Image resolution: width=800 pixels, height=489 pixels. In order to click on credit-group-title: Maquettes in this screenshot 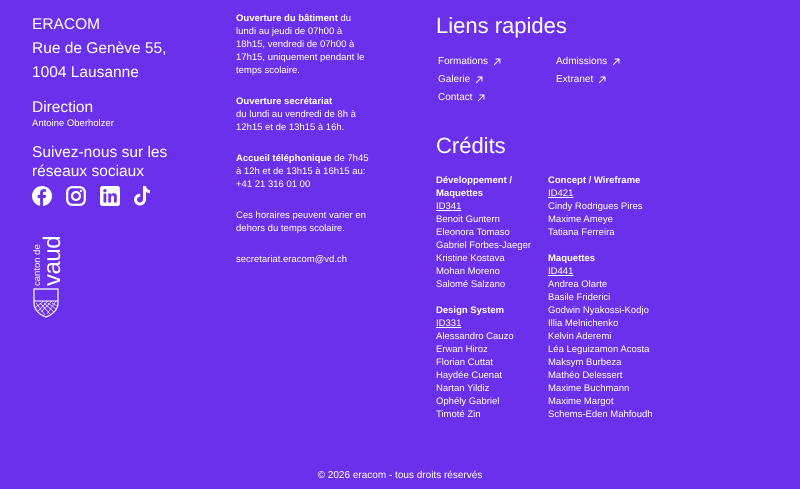, I will do `click(572, 258)`.